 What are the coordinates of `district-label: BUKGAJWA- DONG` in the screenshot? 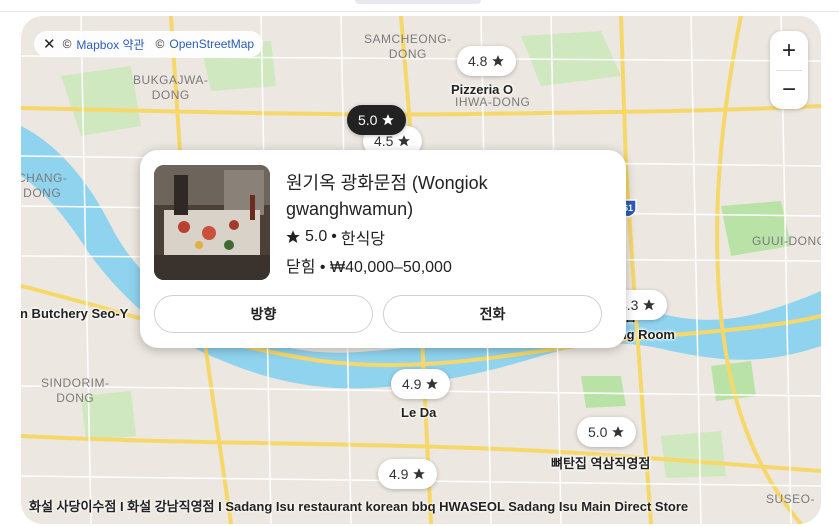 It's located at (171, 87).